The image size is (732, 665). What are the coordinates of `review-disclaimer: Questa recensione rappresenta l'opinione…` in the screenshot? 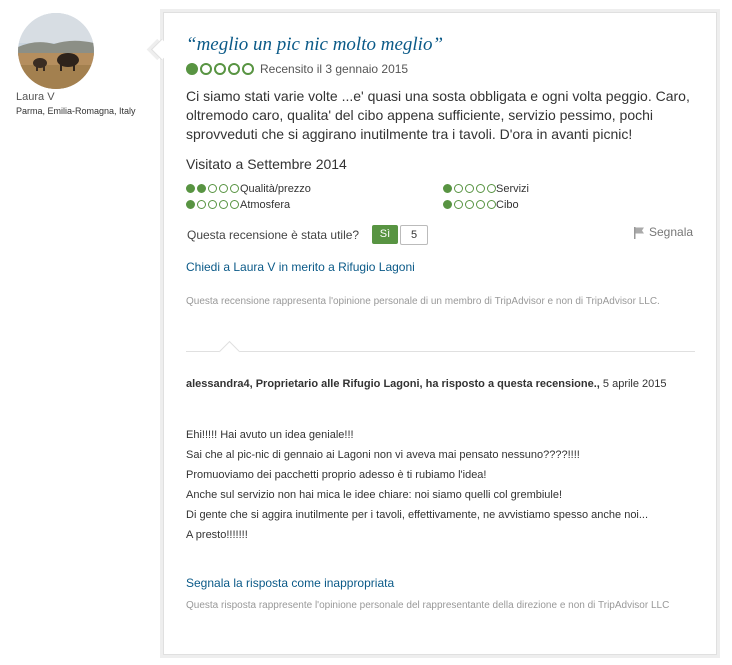 It's located at (423, 301).